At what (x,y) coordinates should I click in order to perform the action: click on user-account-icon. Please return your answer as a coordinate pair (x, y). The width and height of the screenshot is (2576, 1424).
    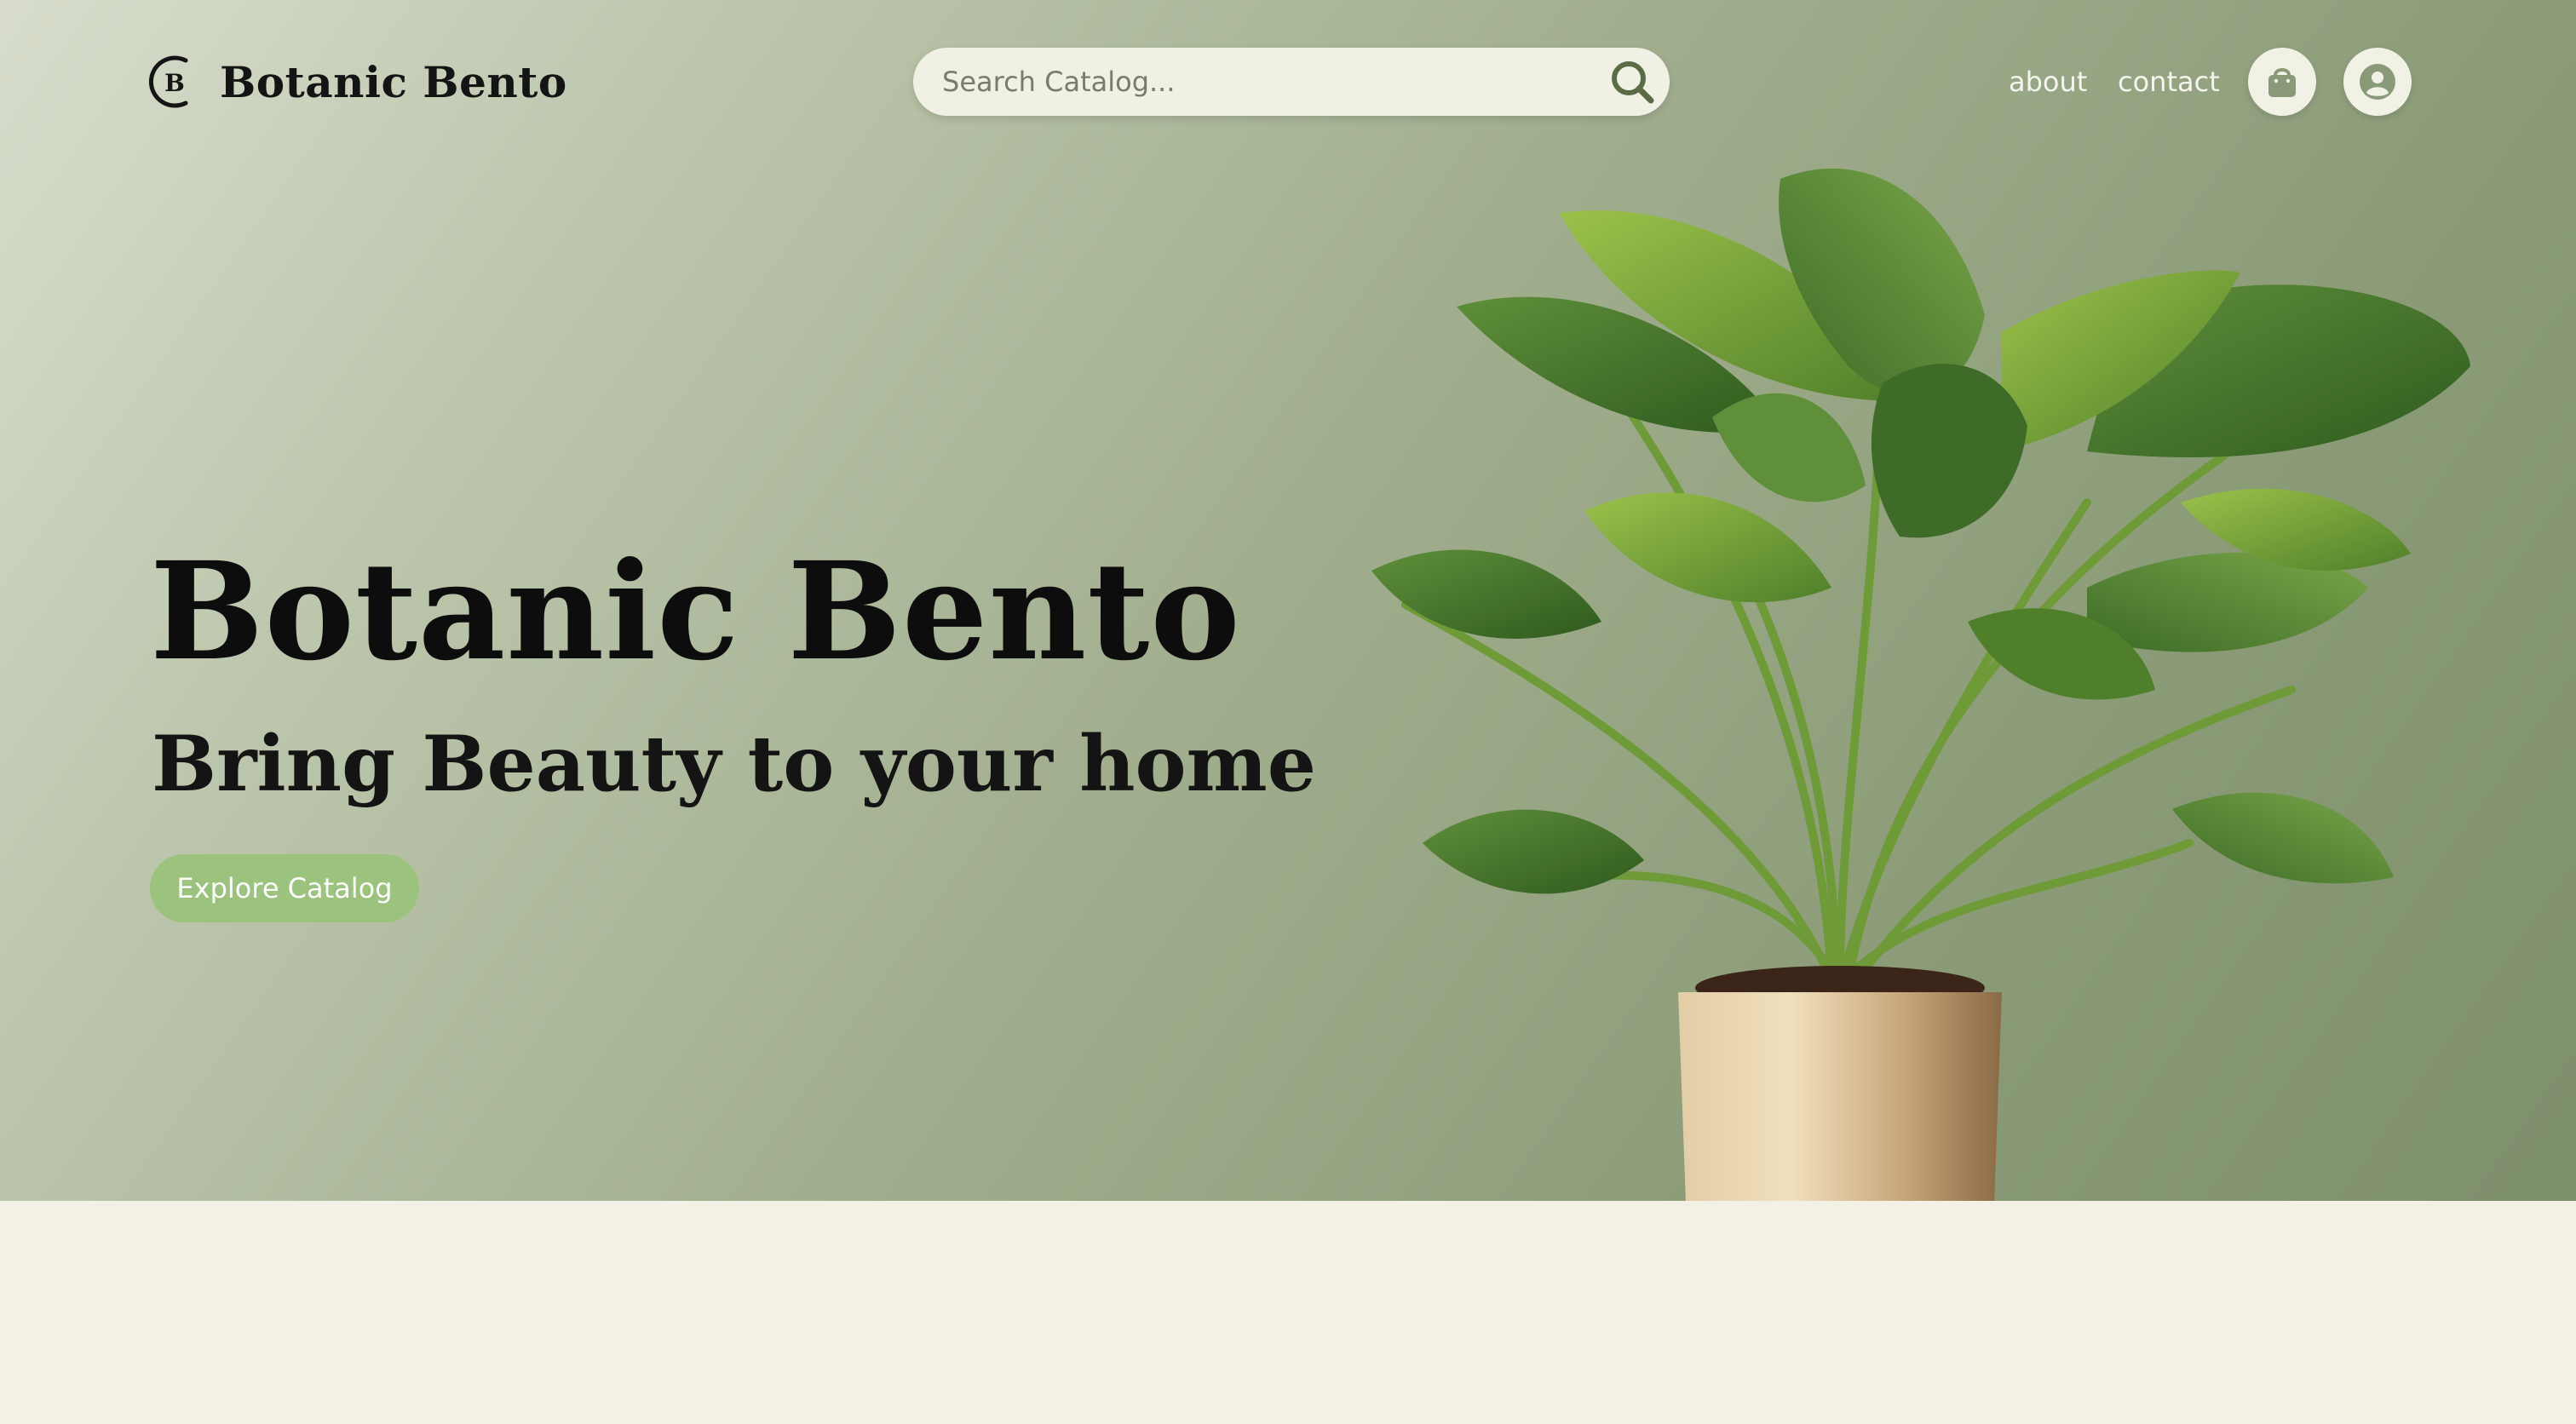
    Looking at the image, I should click on (2378, 82).